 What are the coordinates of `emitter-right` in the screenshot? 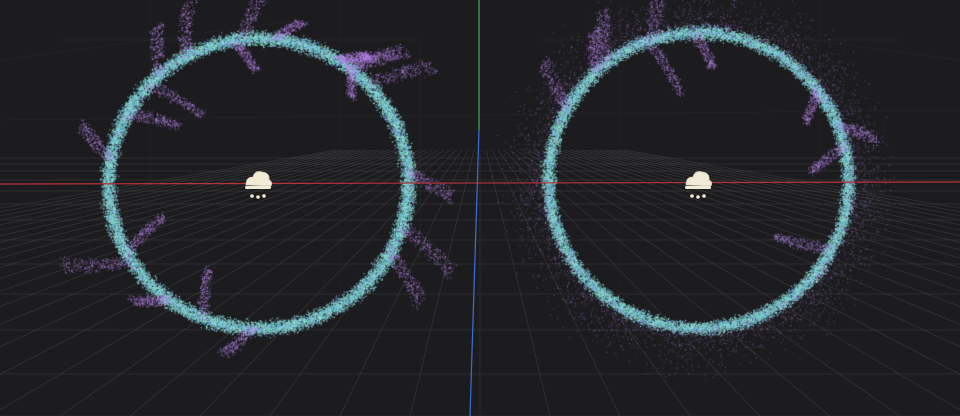 It's located at (698, 185).